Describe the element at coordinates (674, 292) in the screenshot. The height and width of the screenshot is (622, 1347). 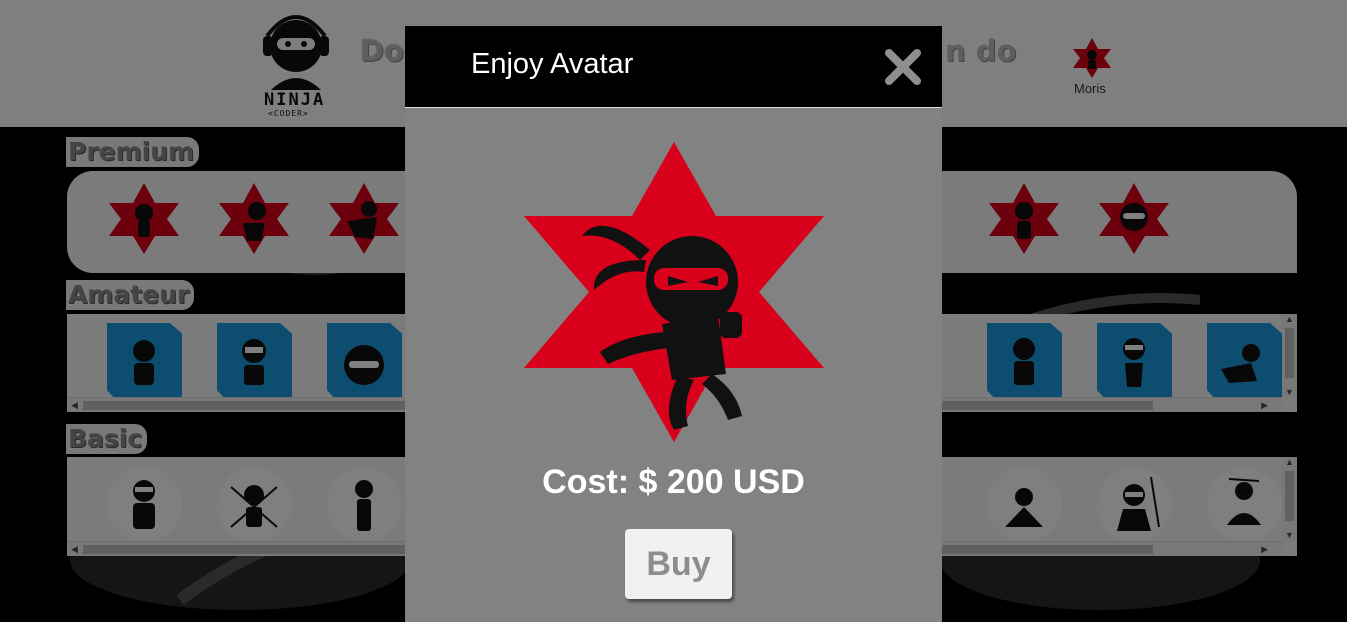
I see `red-star-ninja-icon` at that location.